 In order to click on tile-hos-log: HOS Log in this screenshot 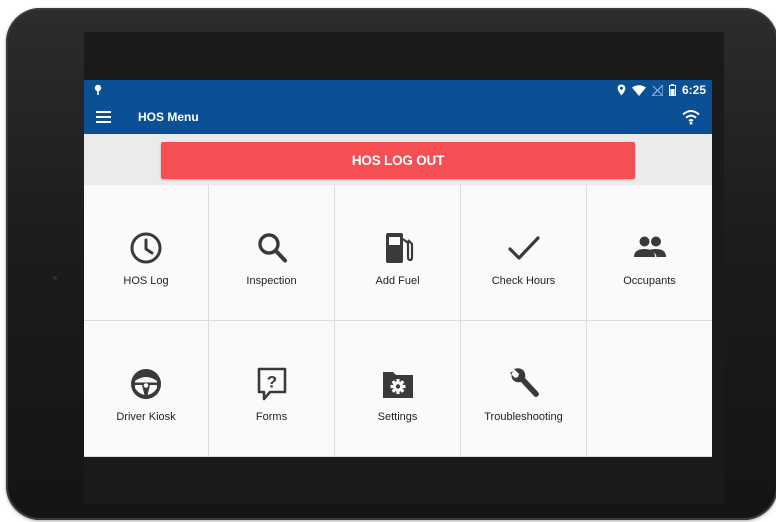, I will do `click(146, 253)`.